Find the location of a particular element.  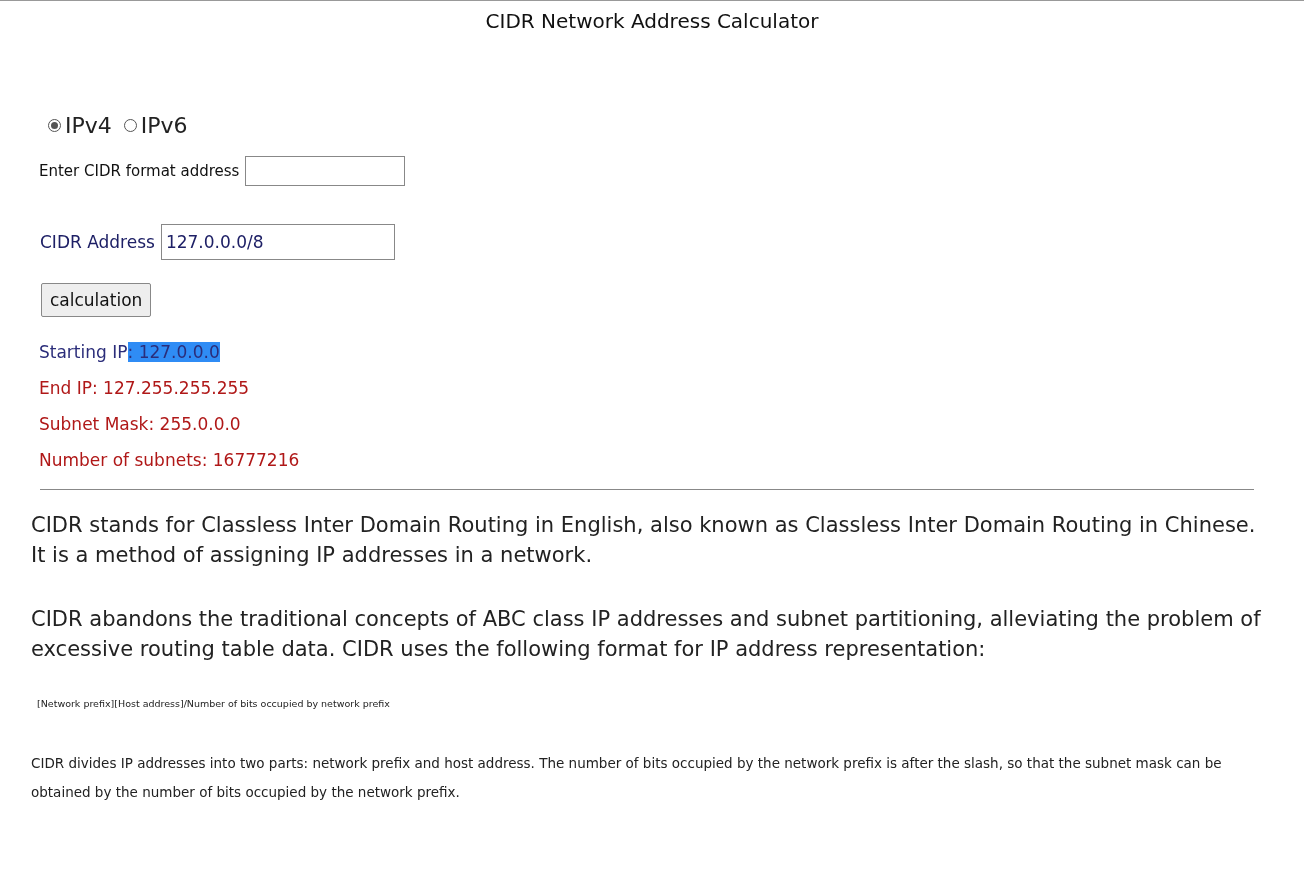

result-line: End IP: 127.255.255.255 is located at coordinates (145, 388).